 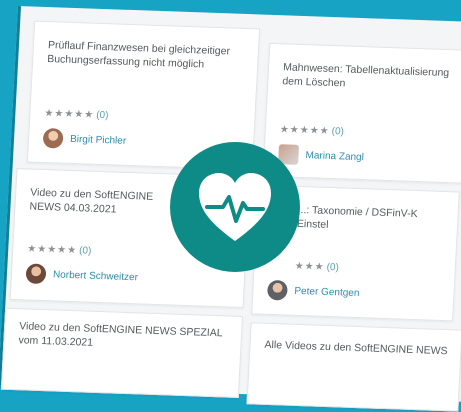 I want to click on author-name: Norbert Schweitzer, so click(x=96, y=276).